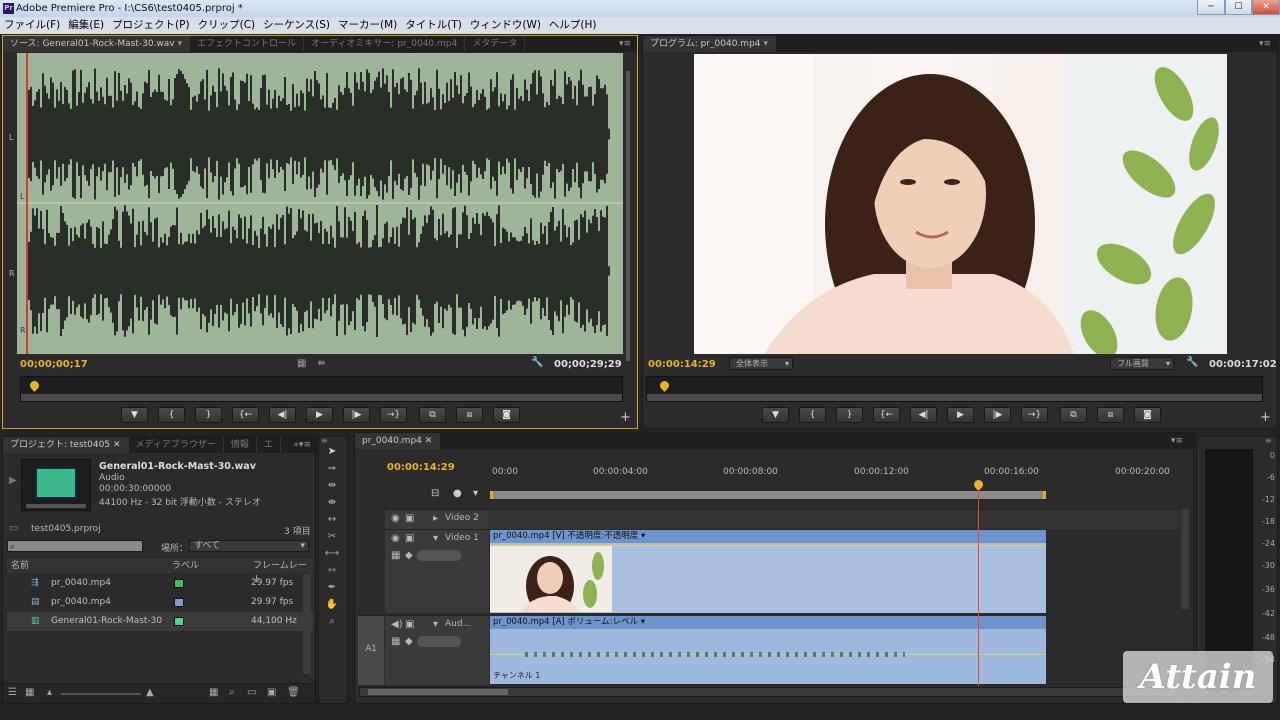  I want to click on menu-project: プロジェクト(P), so click(151, 25).